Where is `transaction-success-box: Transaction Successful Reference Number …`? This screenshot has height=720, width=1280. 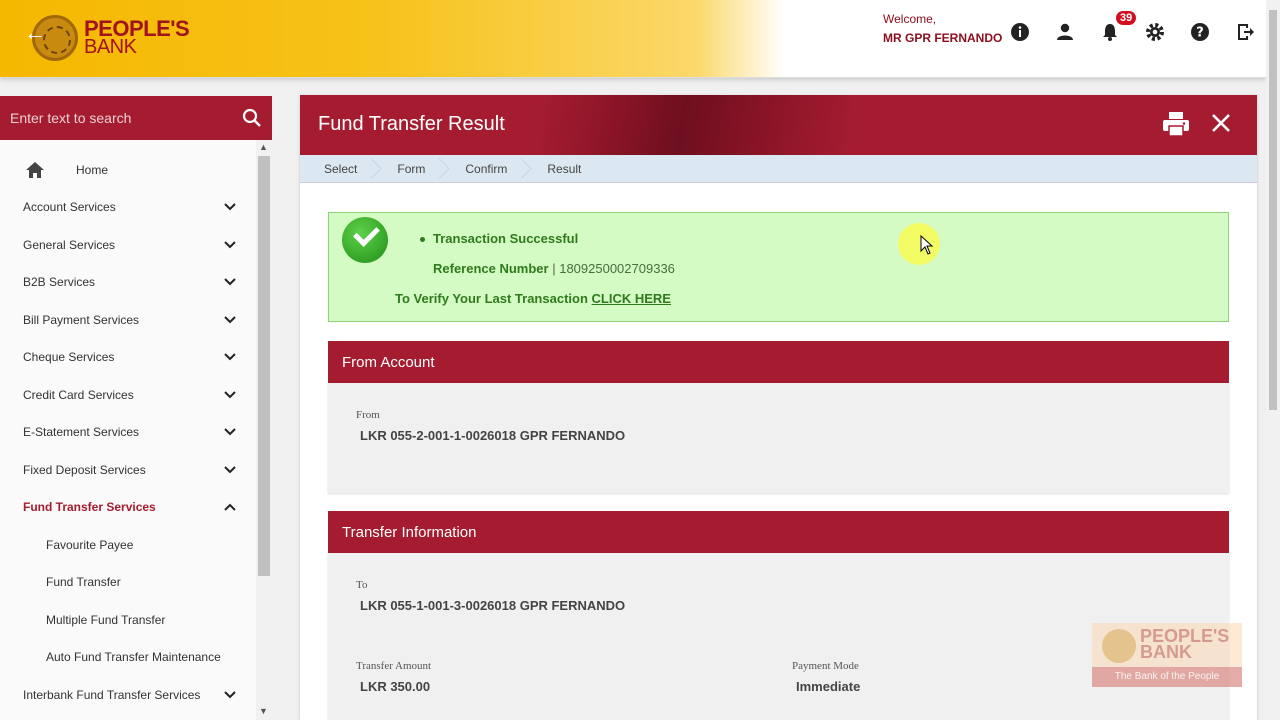
transaction-success-box: Transaction Successful Reference Number … is located at coordinates (778, 267).